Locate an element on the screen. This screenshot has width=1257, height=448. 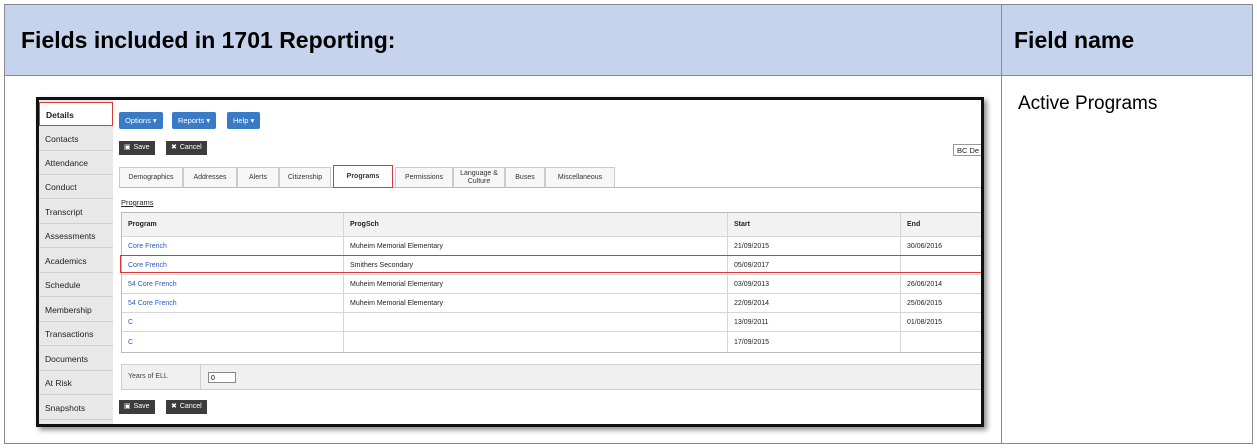
cancel-button-top: ✖ Cancel is located at coordinates (186, 148).